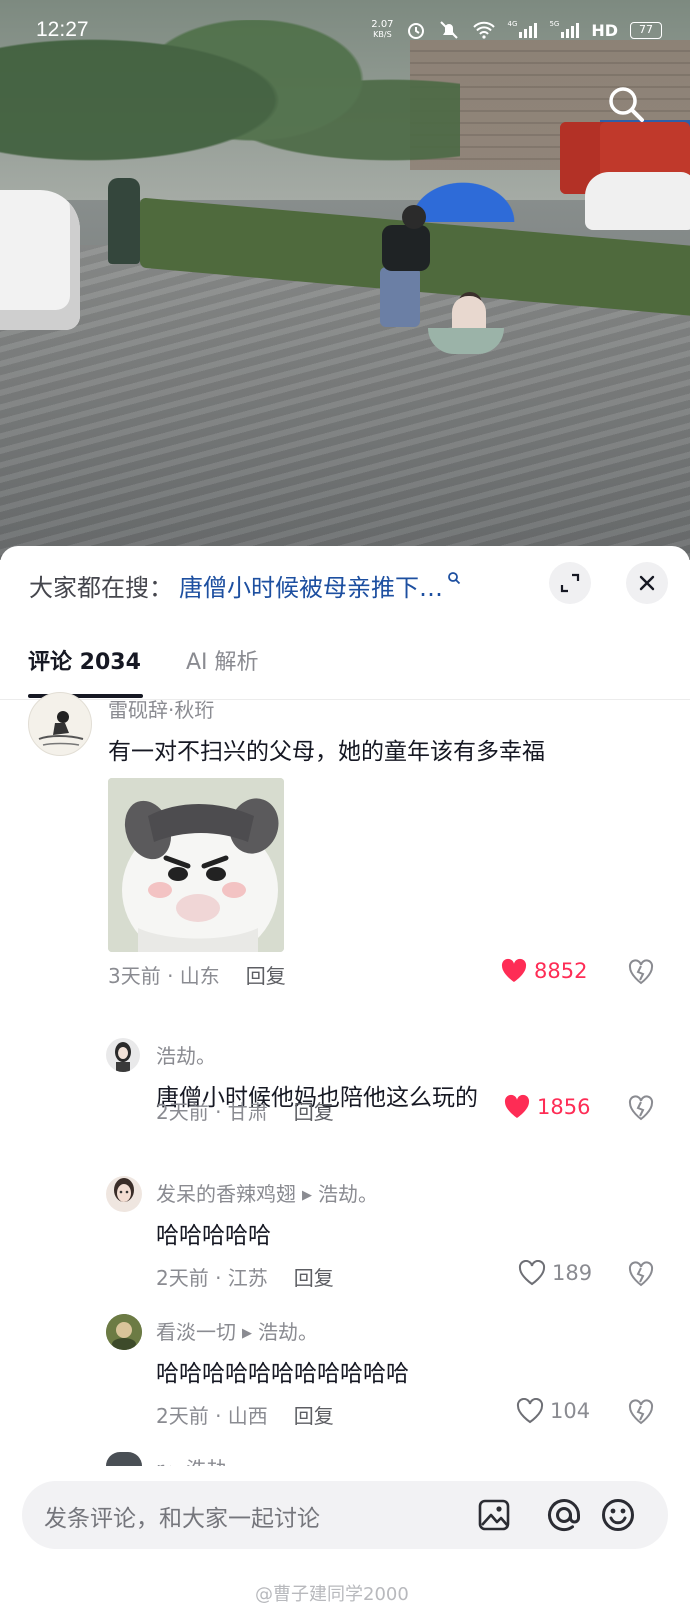 This screenshot has height=1610, width=690. Describe the element at coordinates (494, 1515) in the screenshot. I see `image-icon` at that location.